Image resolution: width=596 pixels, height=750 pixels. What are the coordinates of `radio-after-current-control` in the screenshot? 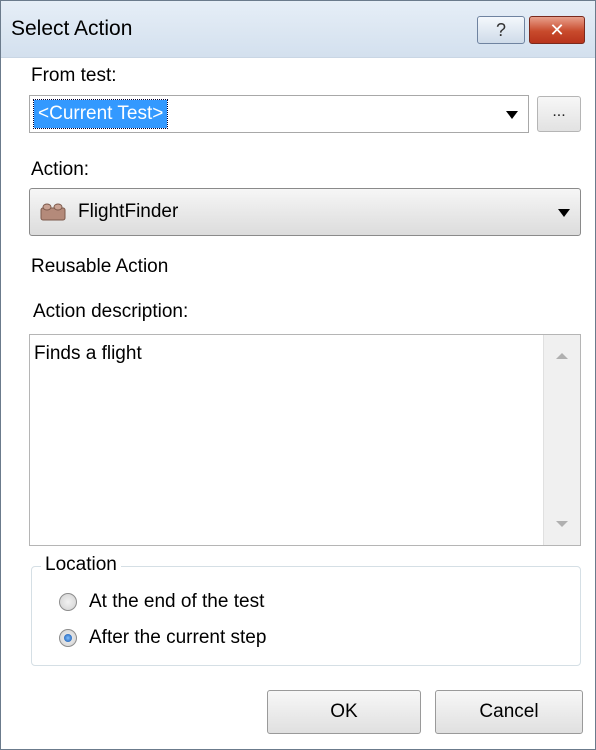 It's located at (68, 638).